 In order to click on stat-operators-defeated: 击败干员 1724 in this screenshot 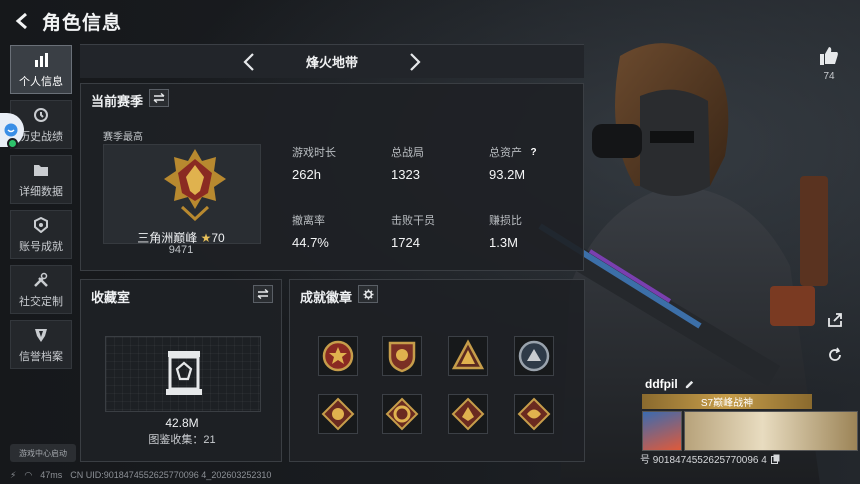, I will do `click(413, 231)`.